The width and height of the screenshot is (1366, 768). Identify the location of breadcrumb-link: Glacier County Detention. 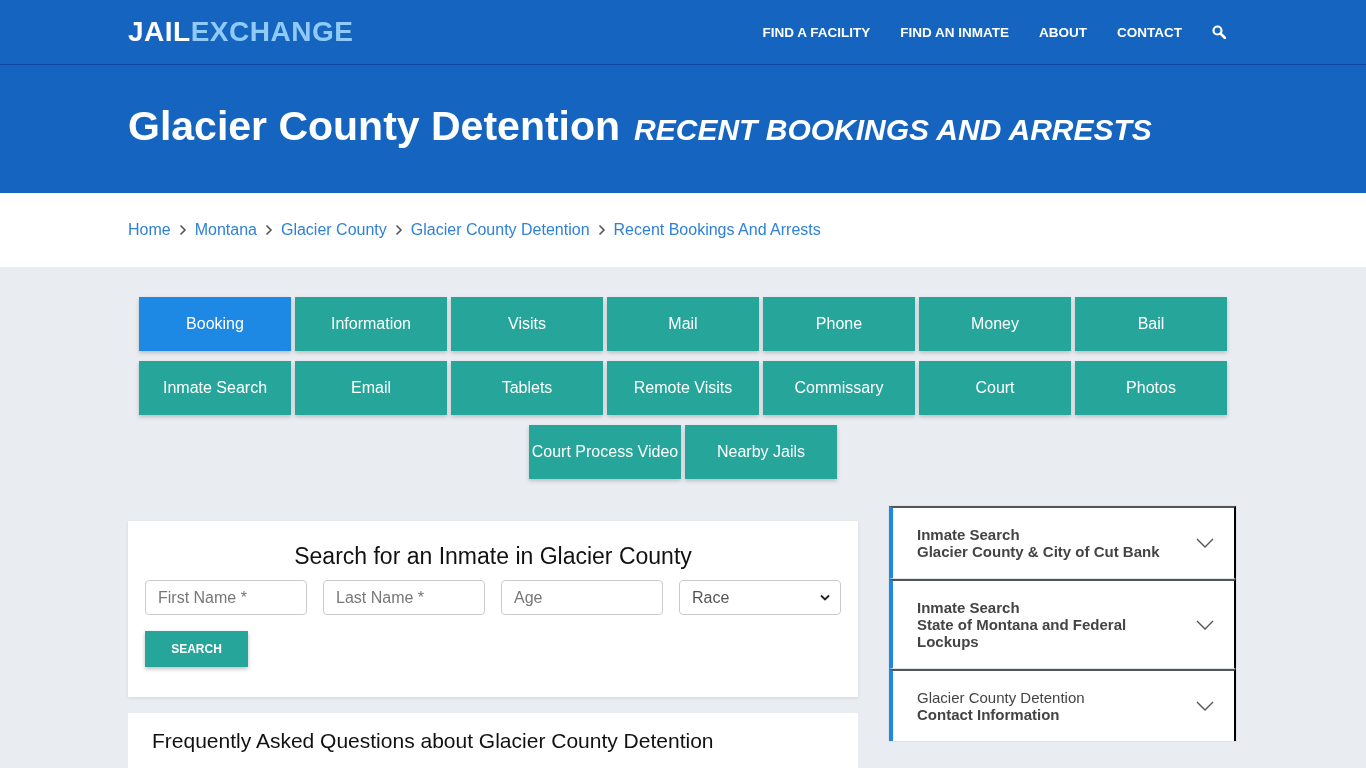
(500, 230).